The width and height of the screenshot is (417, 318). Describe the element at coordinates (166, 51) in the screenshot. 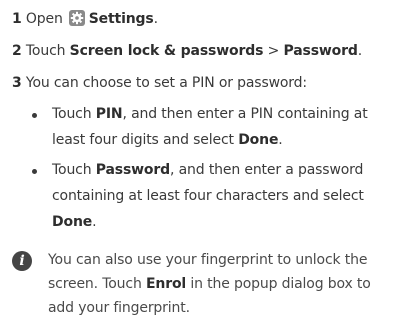

I see `screen-lock-label: Screen lock & passwords` at that location.